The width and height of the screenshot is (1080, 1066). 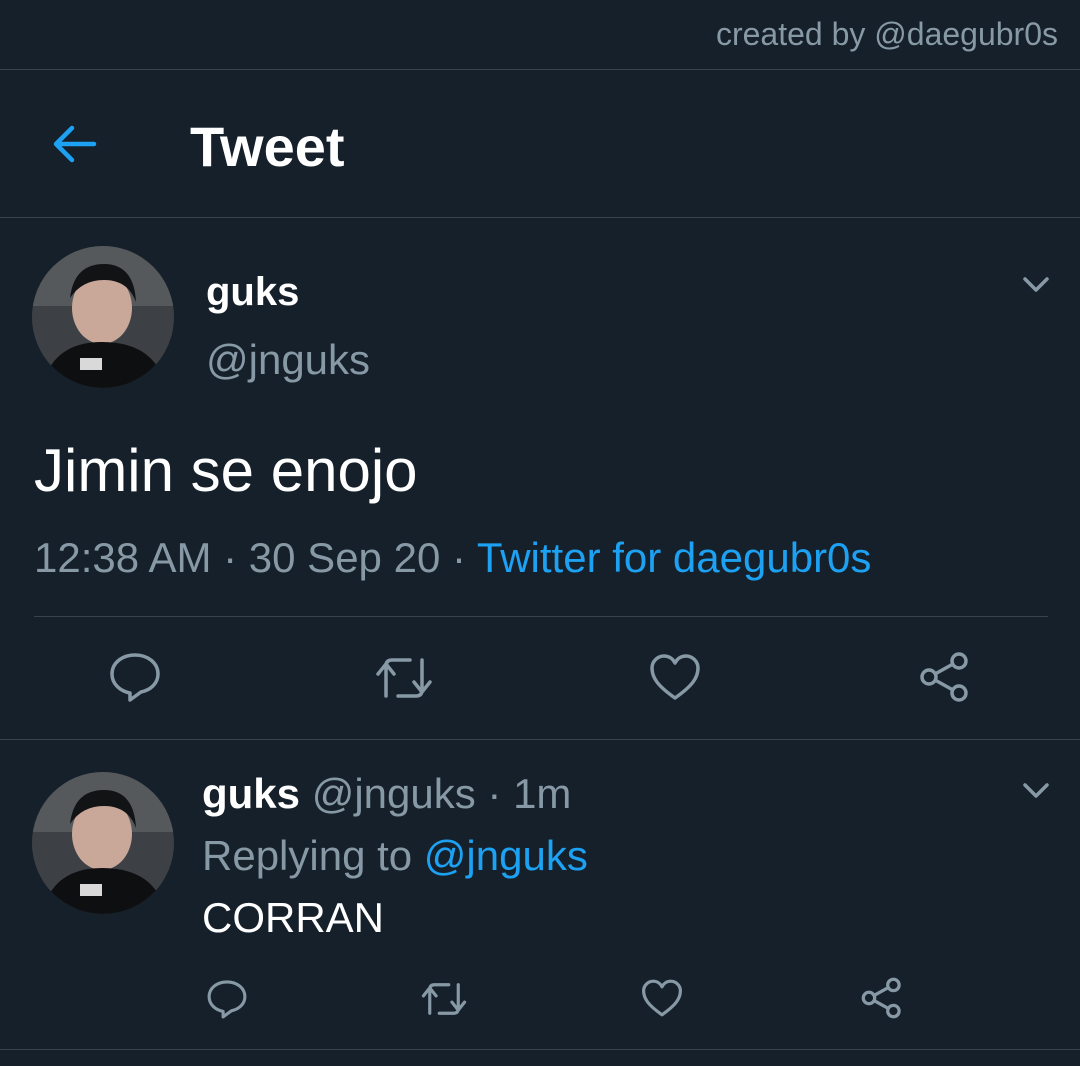 I want to click on back-arrow-icon, so click(x=74, y=144).